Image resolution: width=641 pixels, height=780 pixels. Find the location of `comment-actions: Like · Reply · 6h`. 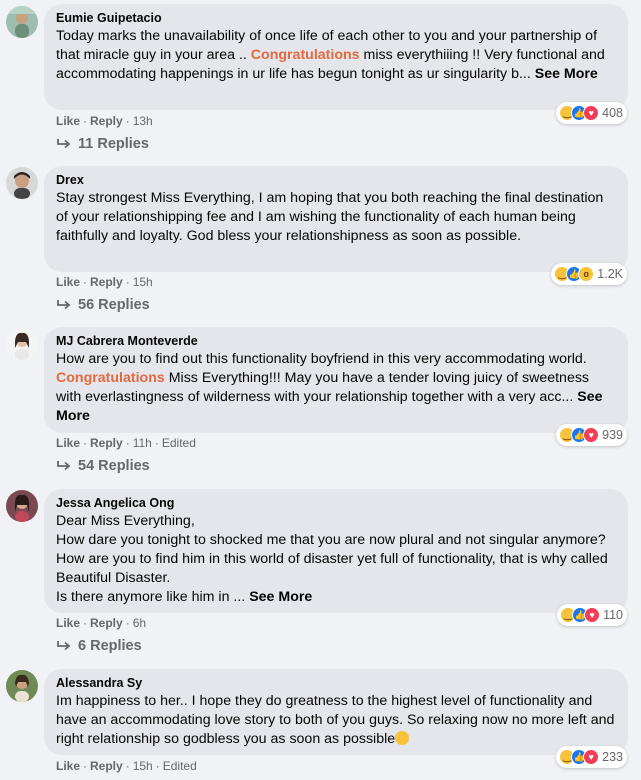

comment-actions: Like · Reply · 6h is located at coordinates (101, 623).